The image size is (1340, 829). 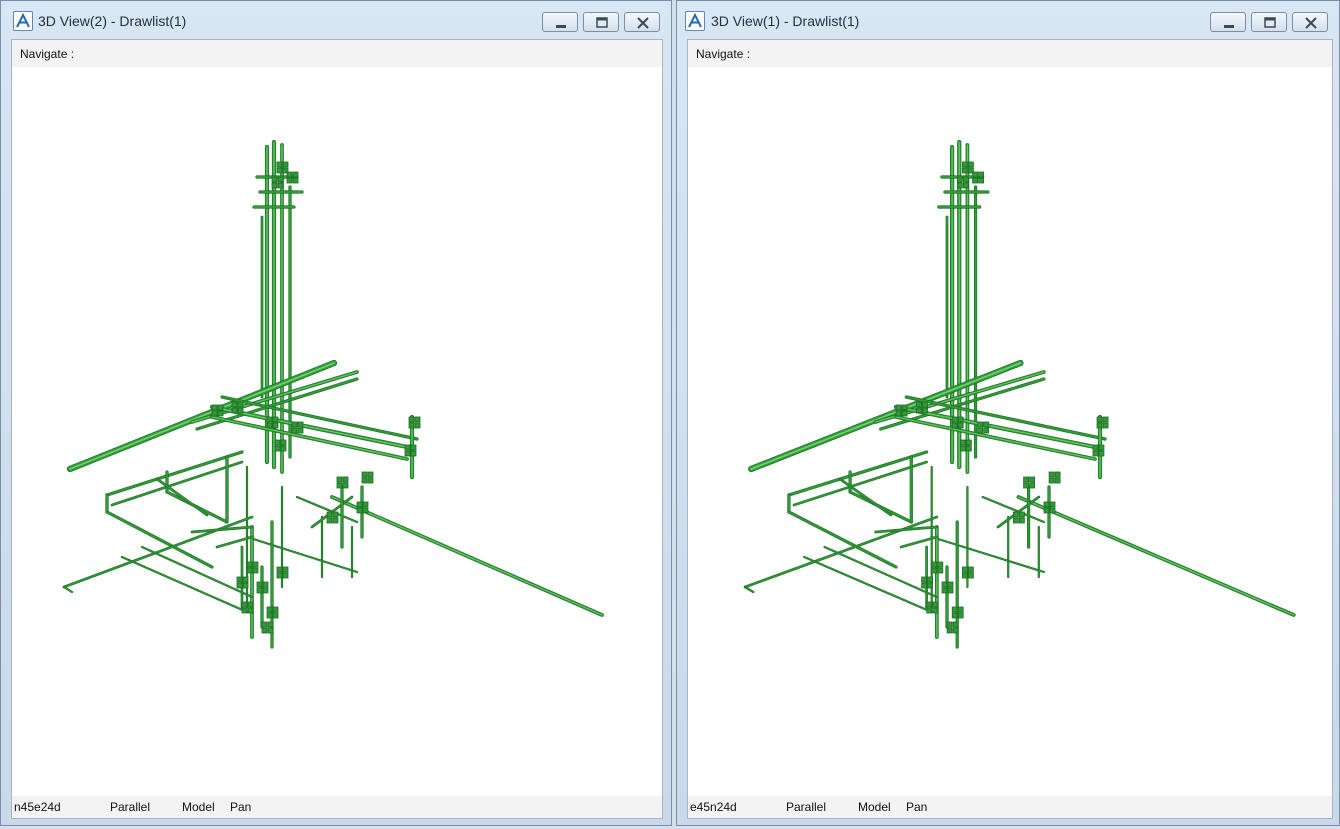 What do you see at coordinates (1008, 19) in the screenshot?
I see `title-bar: 3D View(1) - Drawlist(1)` at bounding box center [1008, 19].